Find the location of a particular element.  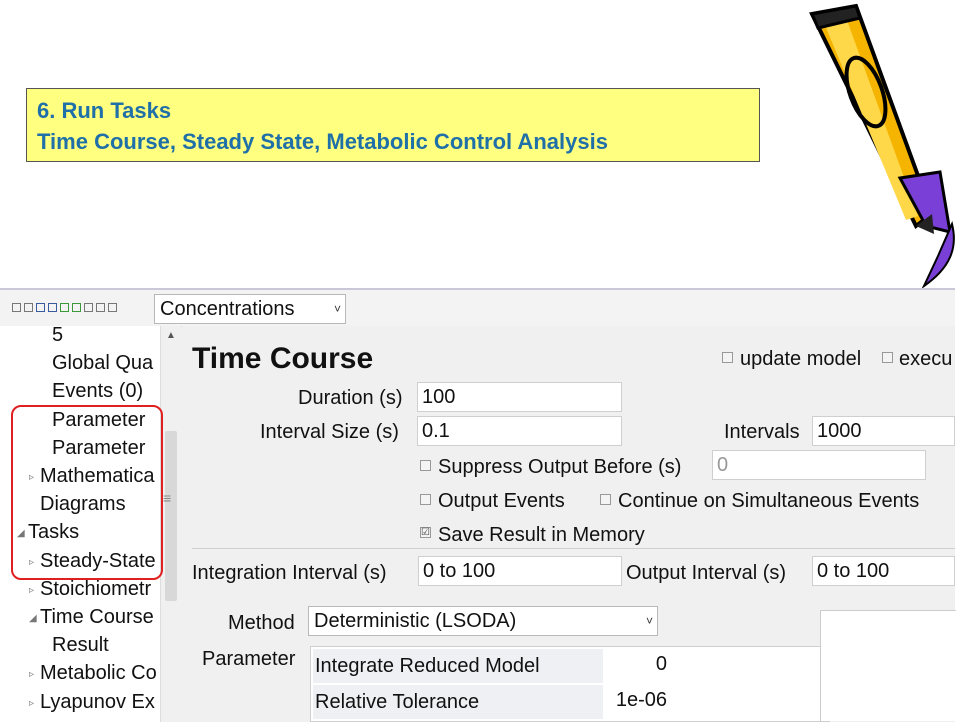

method-select: Deterministic (LSODA) ˅ is located at coordinates (483, 621).